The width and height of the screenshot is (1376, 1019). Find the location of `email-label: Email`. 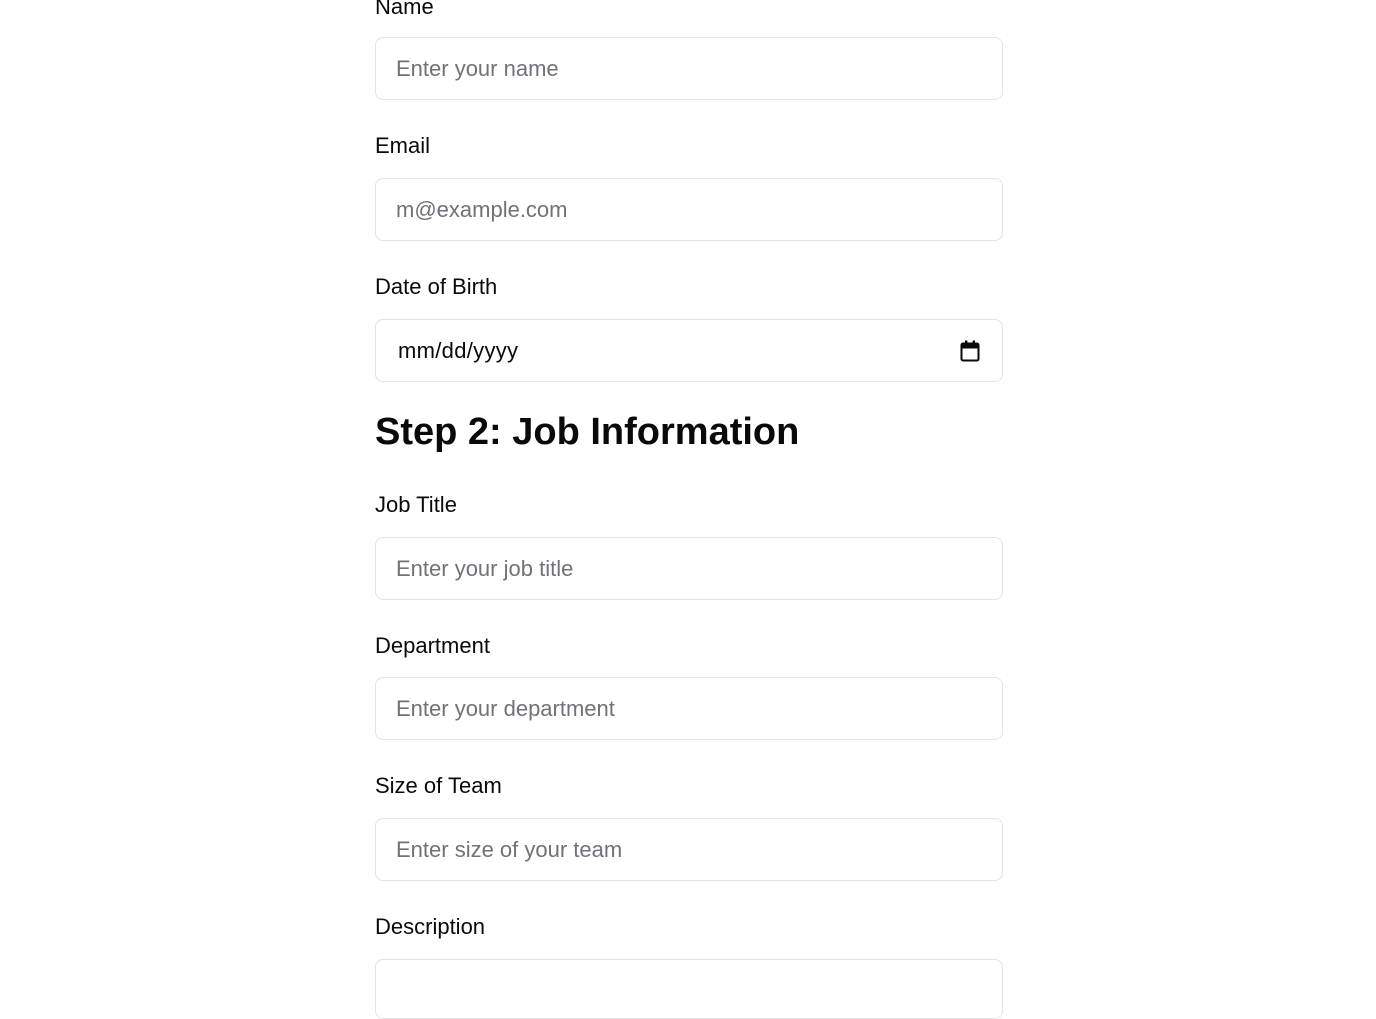

email-label: Email is located at coordinates (403, 145).